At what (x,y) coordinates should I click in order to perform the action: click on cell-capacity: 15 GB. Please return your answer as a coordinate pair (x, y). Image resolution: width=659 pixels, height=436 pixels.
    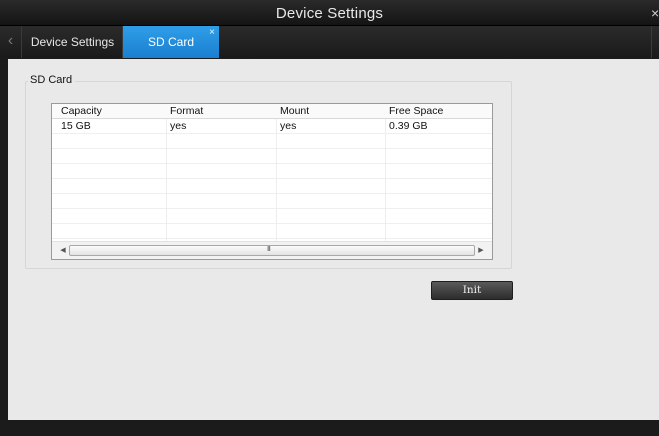
    Looking at the image, I should click on (76, 126).